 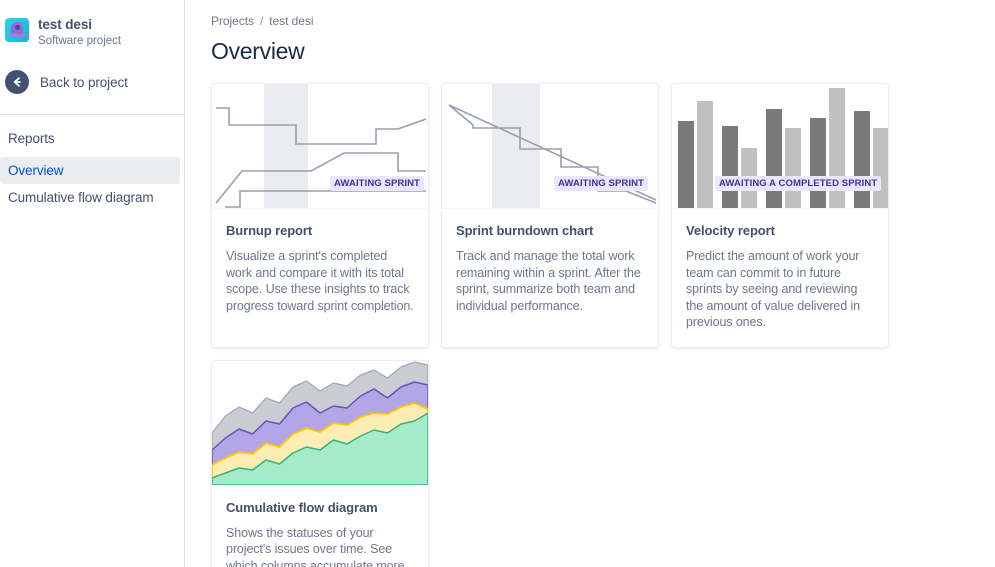 What do you see at coordinates (65, 24) in the screenshot?
I see `project-name: test desi` at bounding box center [65, 24].